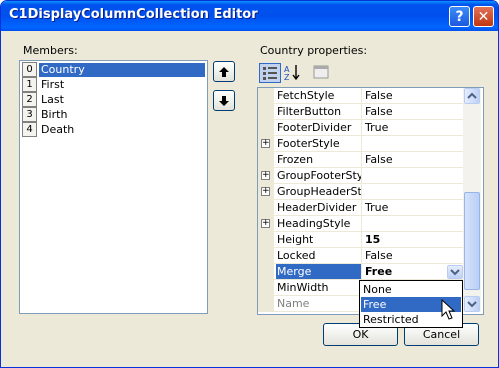 This screenshot has width=499, height=368. I want to click on help-button: ?, so click(459, 16).